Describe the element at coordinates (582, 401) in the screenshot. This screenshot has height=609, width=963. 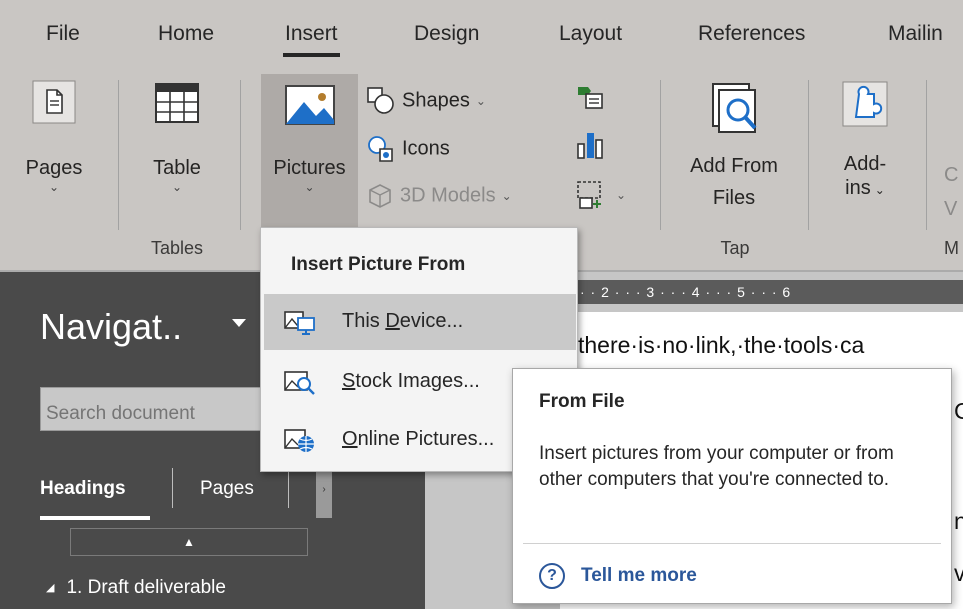
I see `tooltip-title: From File` at that location.